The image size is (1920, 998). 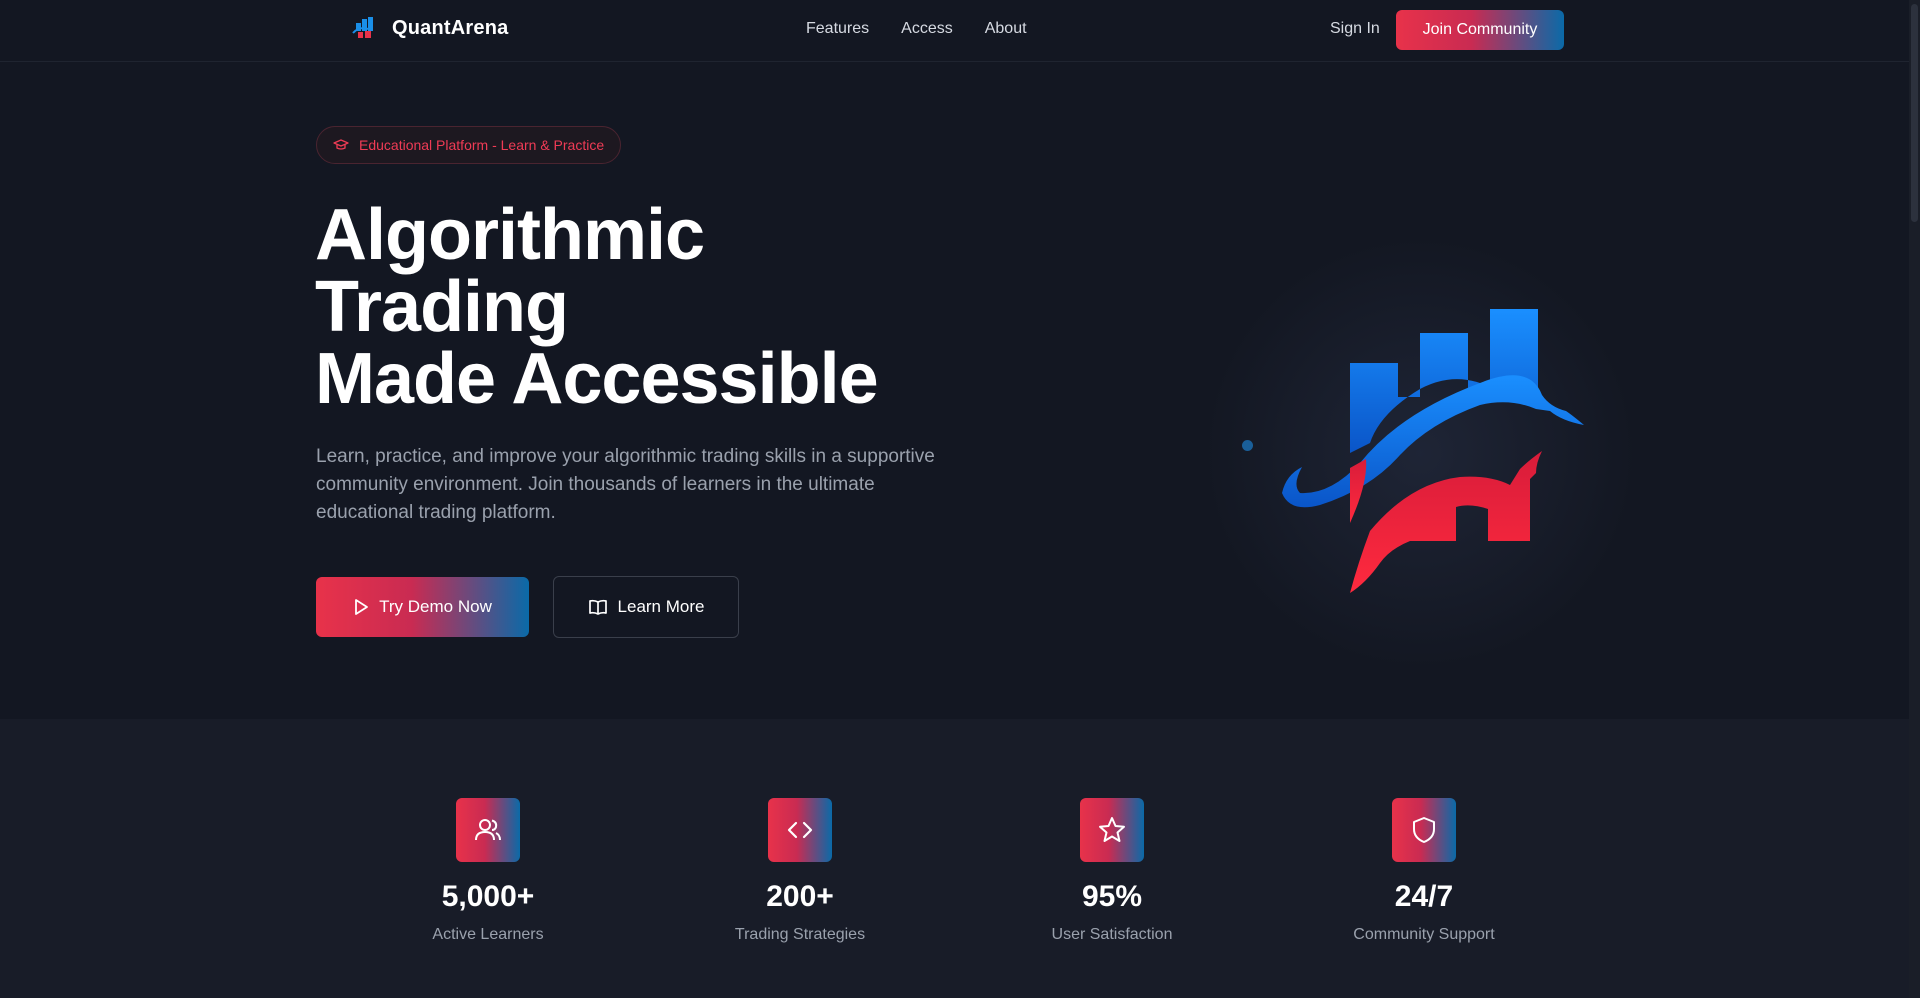 I want to click on users-icon, so click(x=488, y=830).